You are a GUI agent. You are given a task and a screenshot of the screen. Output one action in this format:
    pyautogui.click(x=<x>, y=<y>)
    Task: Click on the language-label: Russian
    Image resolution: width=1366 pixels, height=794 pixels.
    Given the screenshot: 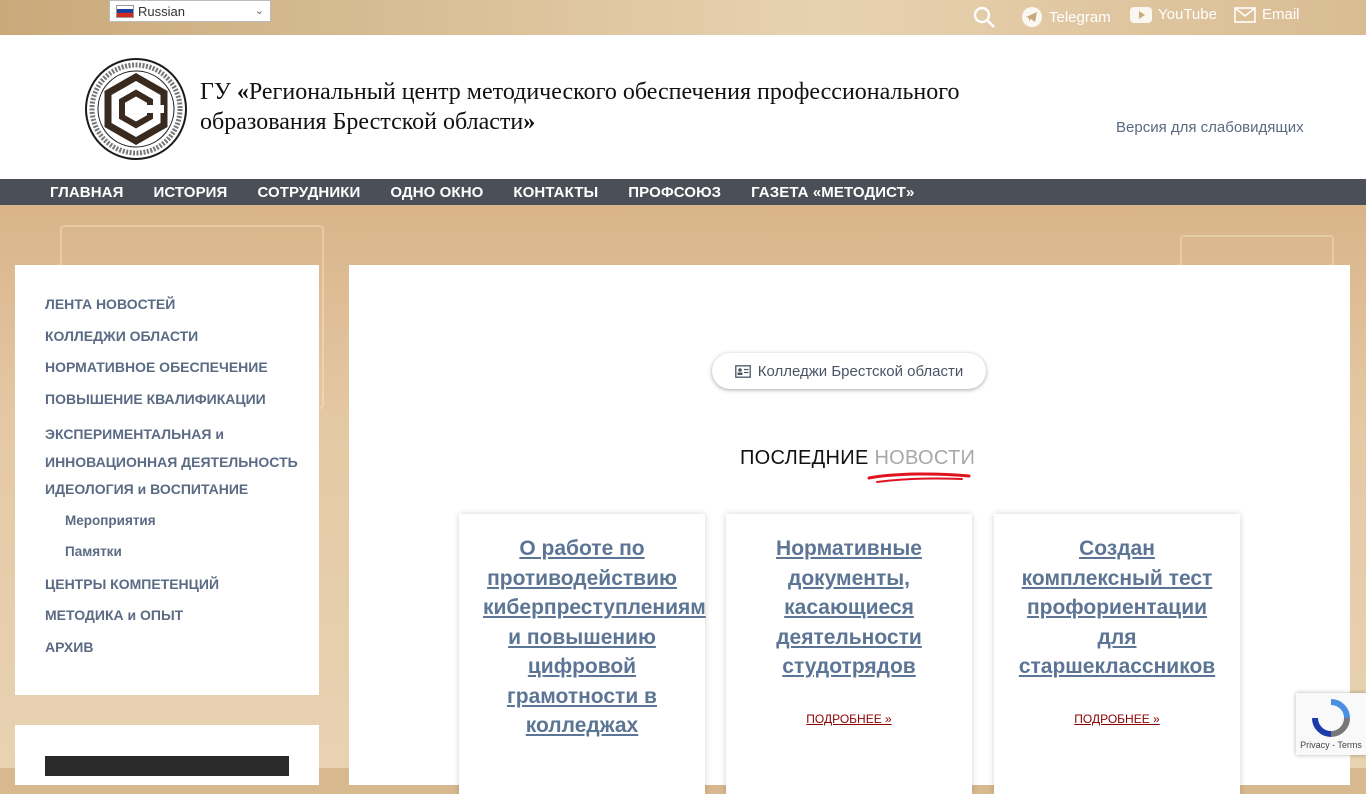 What is the action you would take?
    pyautogui.click(x=161, y=11)
    